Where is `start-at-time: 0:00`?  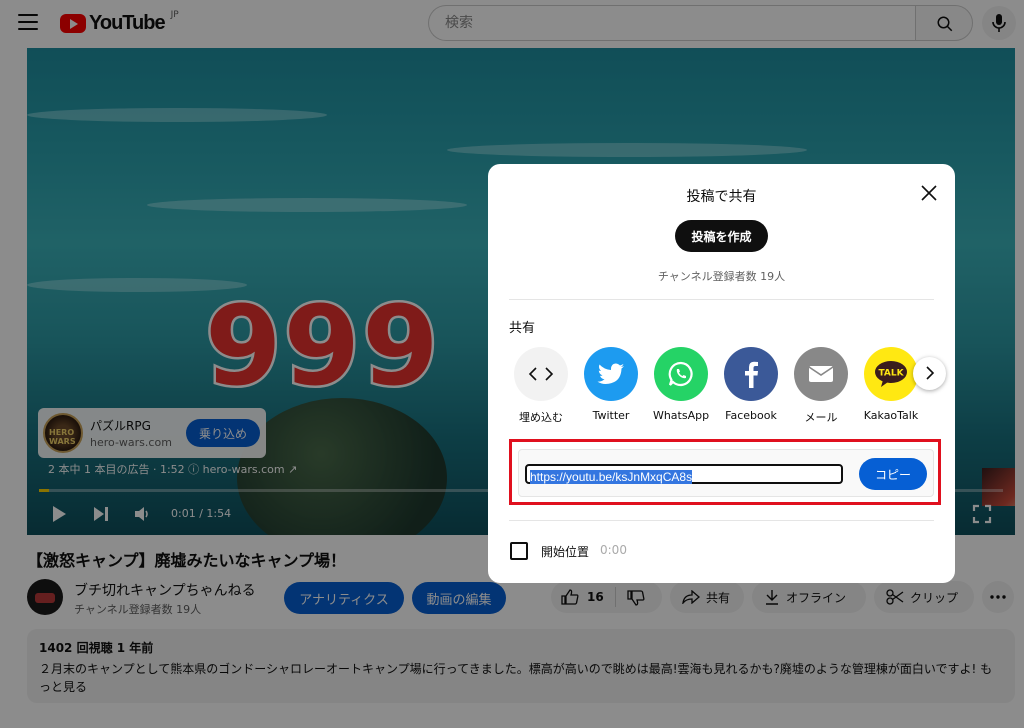
start-at-time: 0:00 is located at coordinates (613, 550).